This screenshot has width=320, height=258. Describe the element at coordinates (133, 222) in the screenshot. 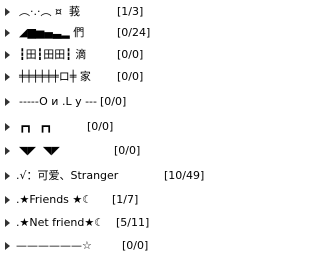

I see `group-count: [5/11]` at that location.